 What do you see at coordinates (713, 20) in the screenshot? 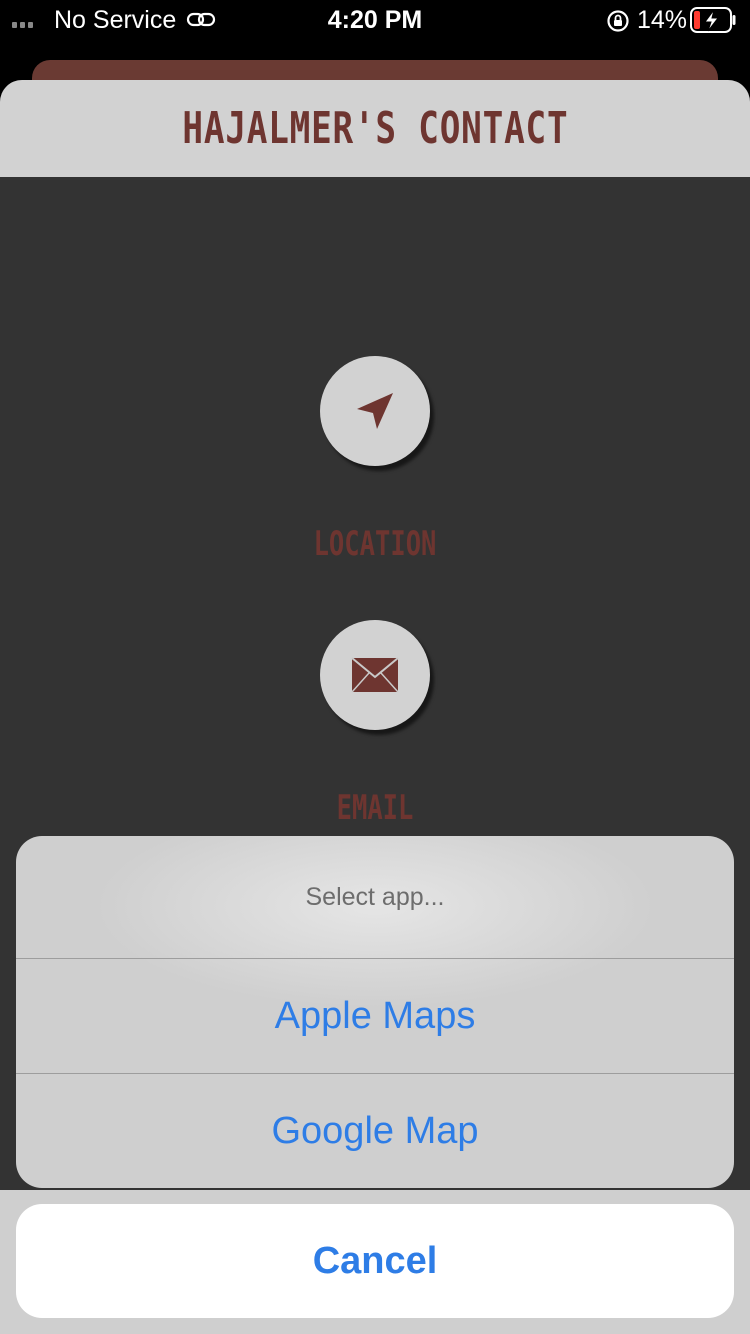
I see `battery-charging-icon` at bounding box center [713, 20].